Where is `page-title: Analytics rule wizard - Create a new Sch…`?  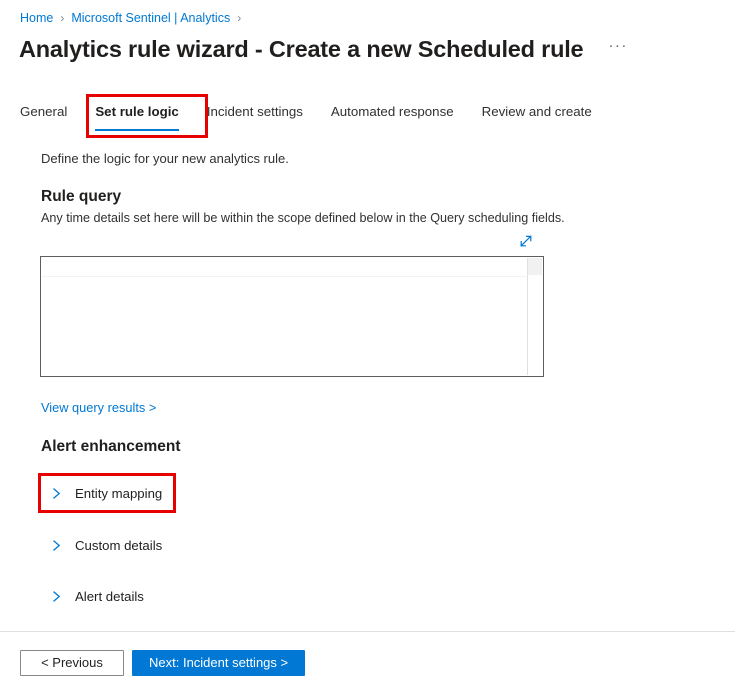 page-title: Analytics rule wizard - Create a new Sch… is located at coordinates (301, 49).